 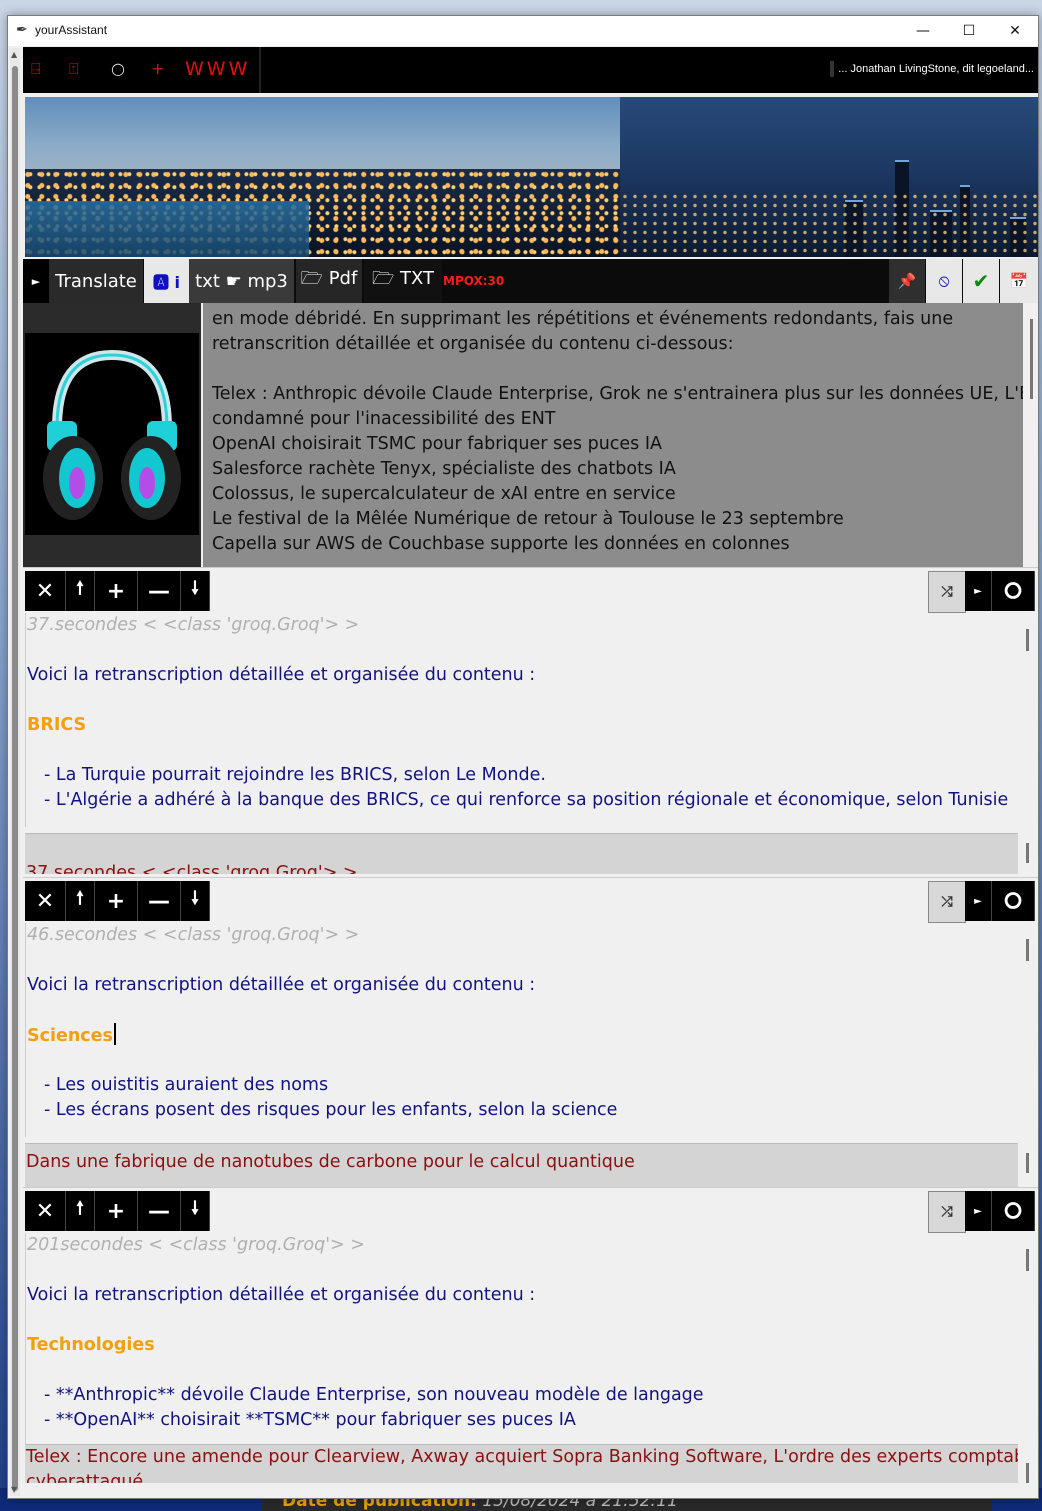 I want to click on card-toolbar: ✕ 🠕 + — 🠗 ⤮ ► ⭘, so click(x=530, y=900).